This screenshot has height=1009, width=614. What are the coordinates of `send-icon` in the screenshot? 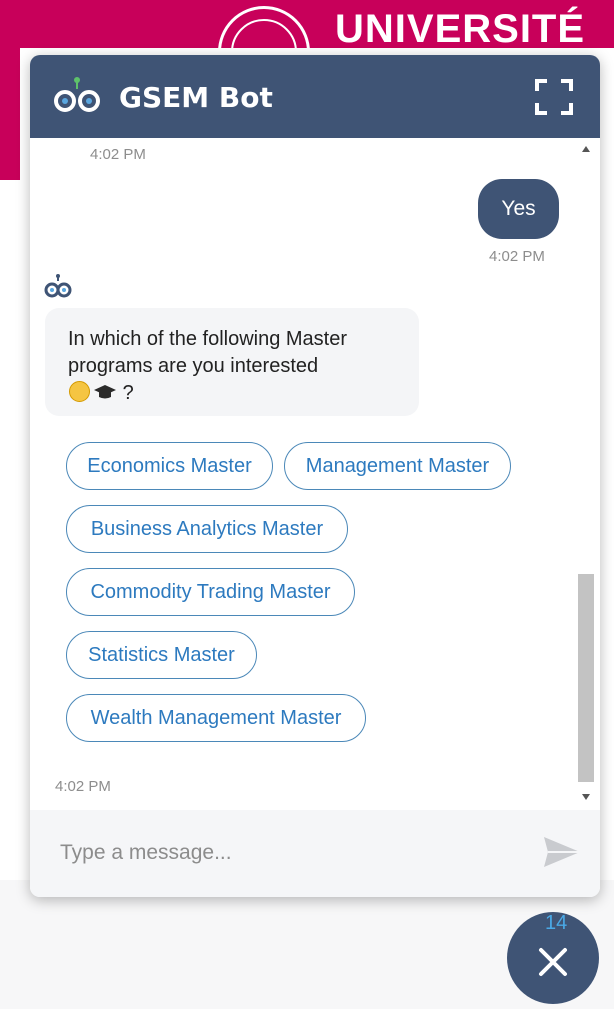 It's located at (562, 852).